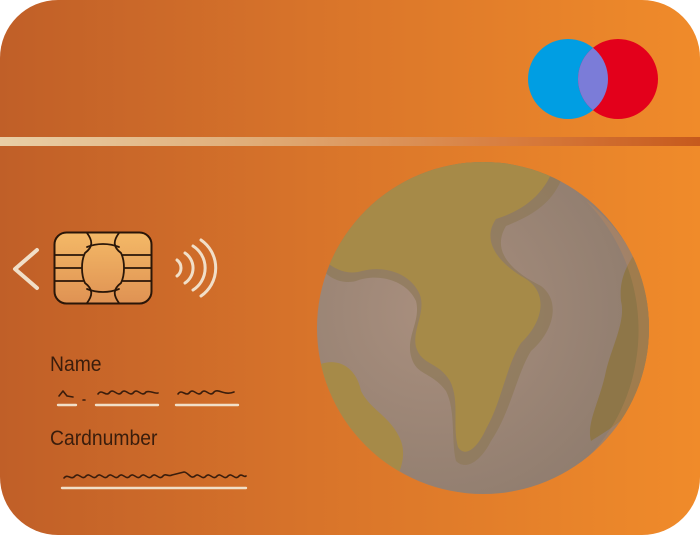 This screenshot has height=535, width=700. I want to click on cardnumber-label: Cardnumber, so click(104, 438).